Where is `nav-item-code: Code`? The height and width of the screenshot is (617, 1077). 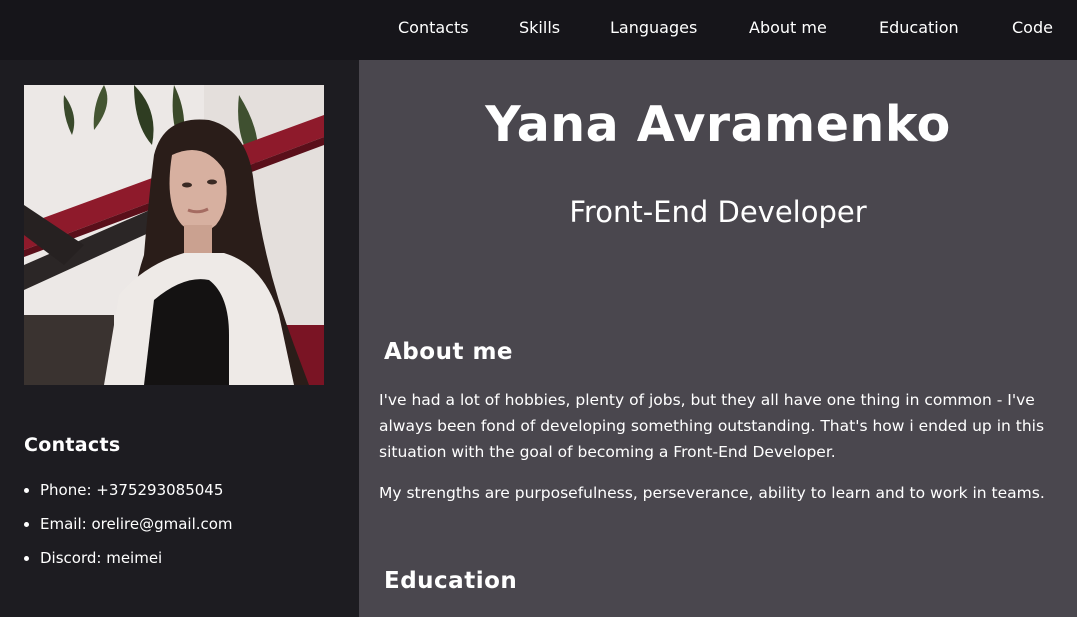
nav-item-code: Code is located at coordinates (1032, 27).